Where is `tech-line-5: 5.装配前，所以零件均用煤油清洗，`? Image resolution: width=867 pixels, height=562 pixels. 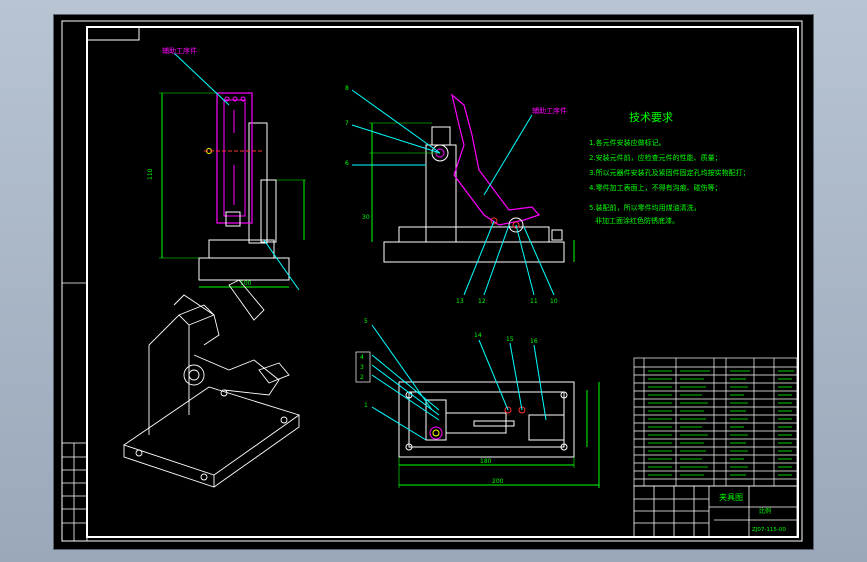
tech-line-5: 5.装配前，所以零件均用煤油清洗， is located at coordinates (645, 207).